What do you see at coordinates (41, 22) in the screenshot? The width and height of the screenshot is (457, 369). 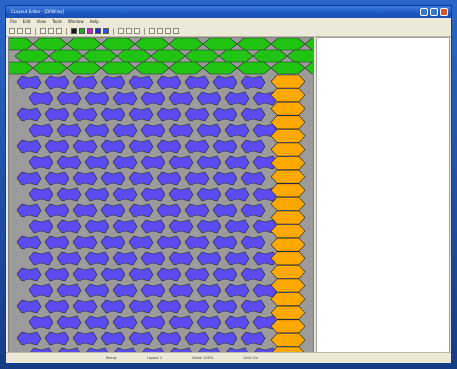 I see `menu-view: View` at bounding box center [41, 22].